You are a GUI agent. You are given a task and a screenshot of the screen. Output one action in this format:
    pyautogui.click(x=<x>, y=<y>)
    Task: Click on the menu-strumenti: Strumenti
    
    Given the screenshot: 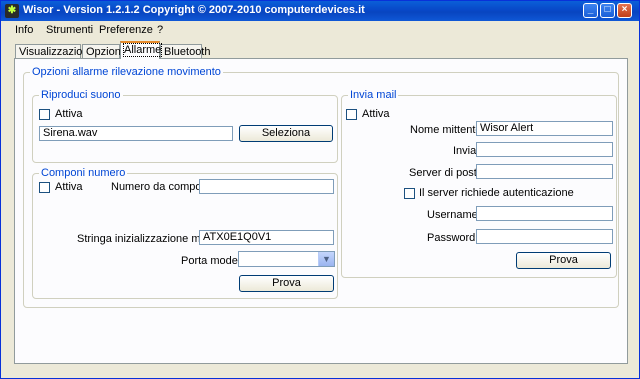 What is the action you would take?
    pyautogui.click(x=69, y=30)
    